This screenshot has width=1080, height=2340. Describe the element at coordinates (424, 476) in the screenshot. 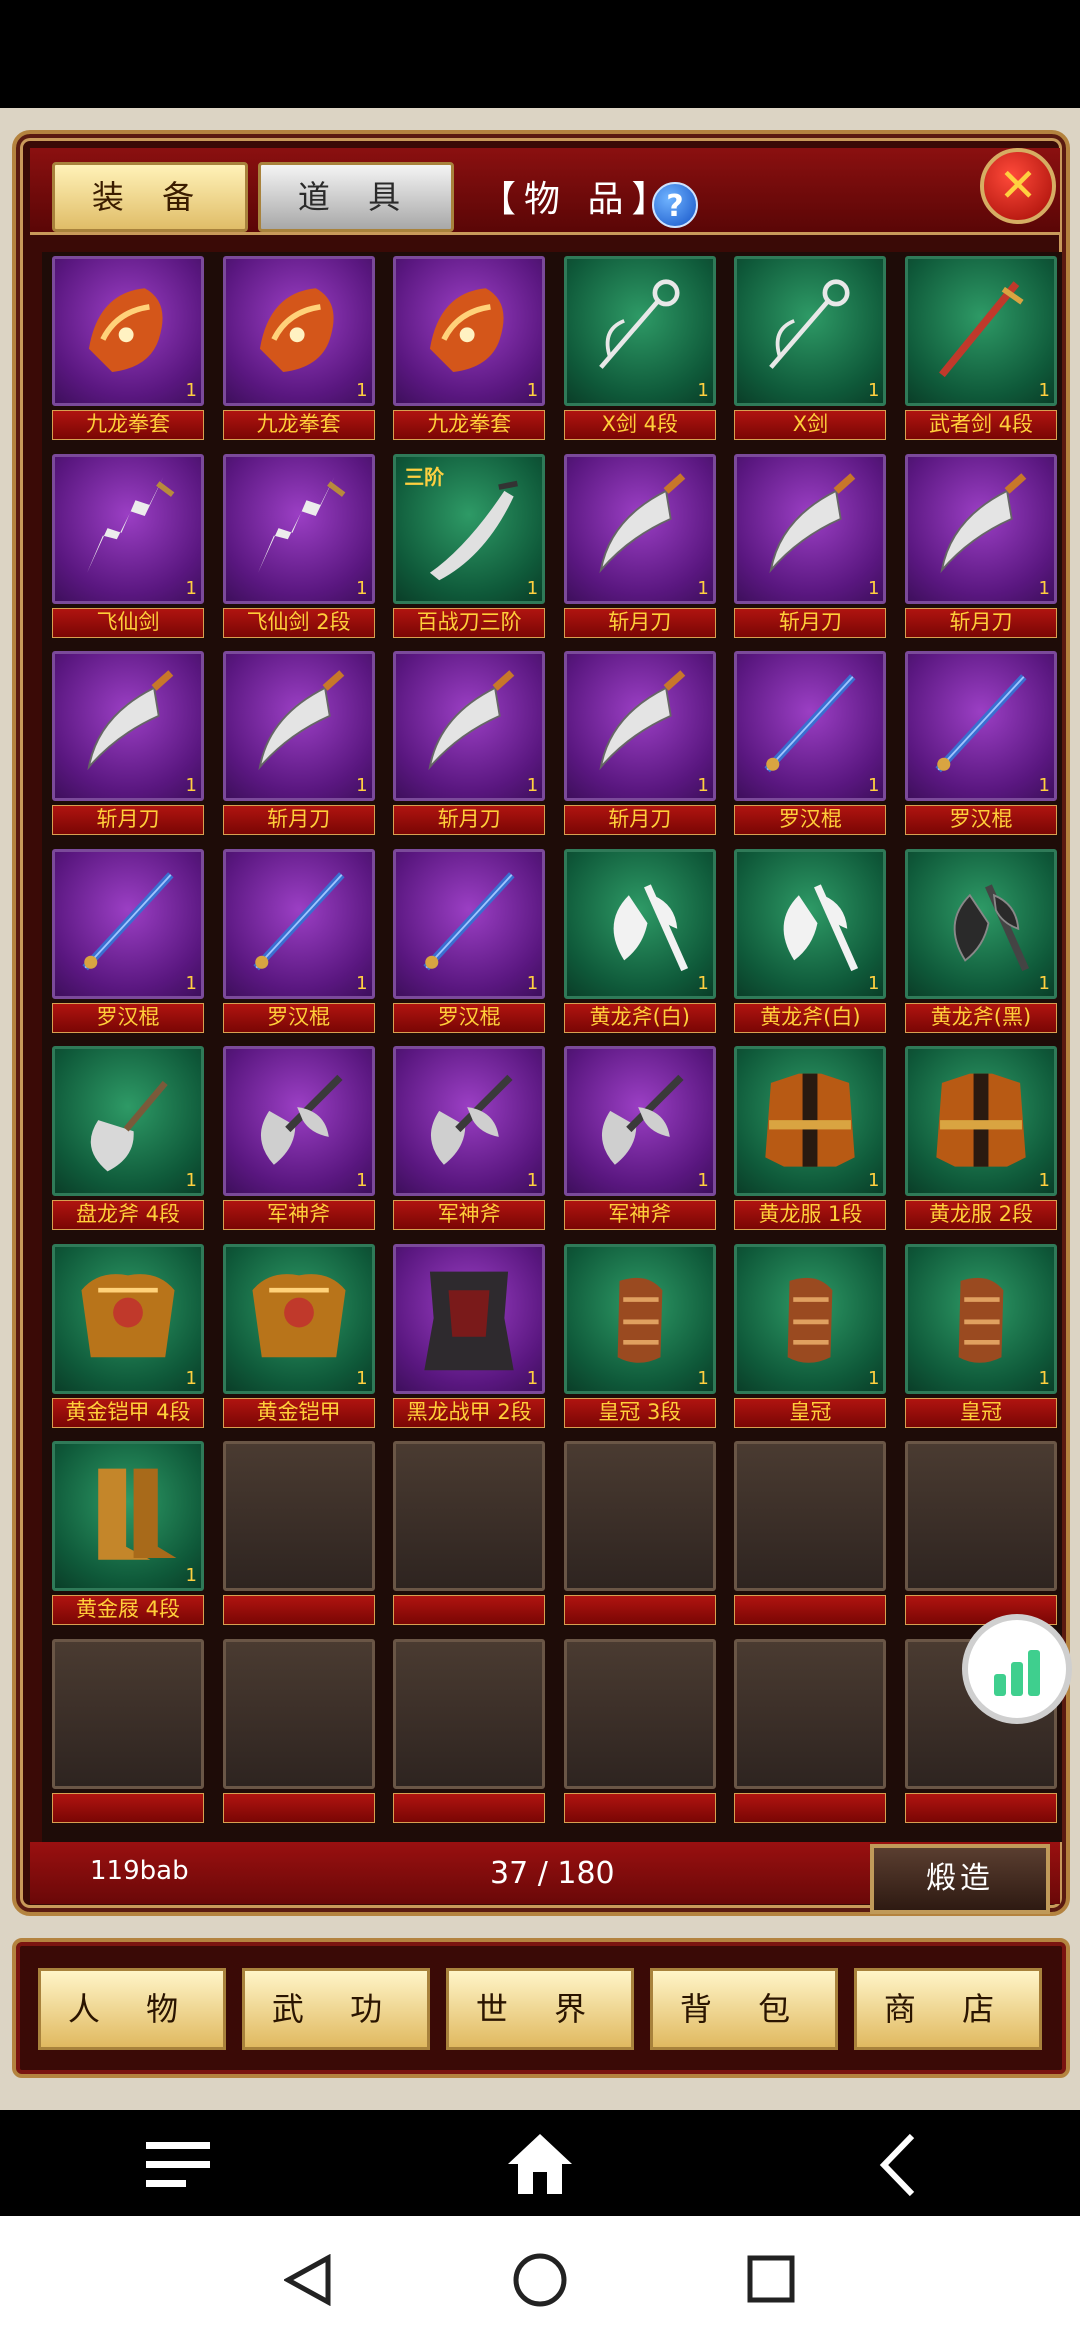

I see `item-tier-badge: 三阶` at that location.